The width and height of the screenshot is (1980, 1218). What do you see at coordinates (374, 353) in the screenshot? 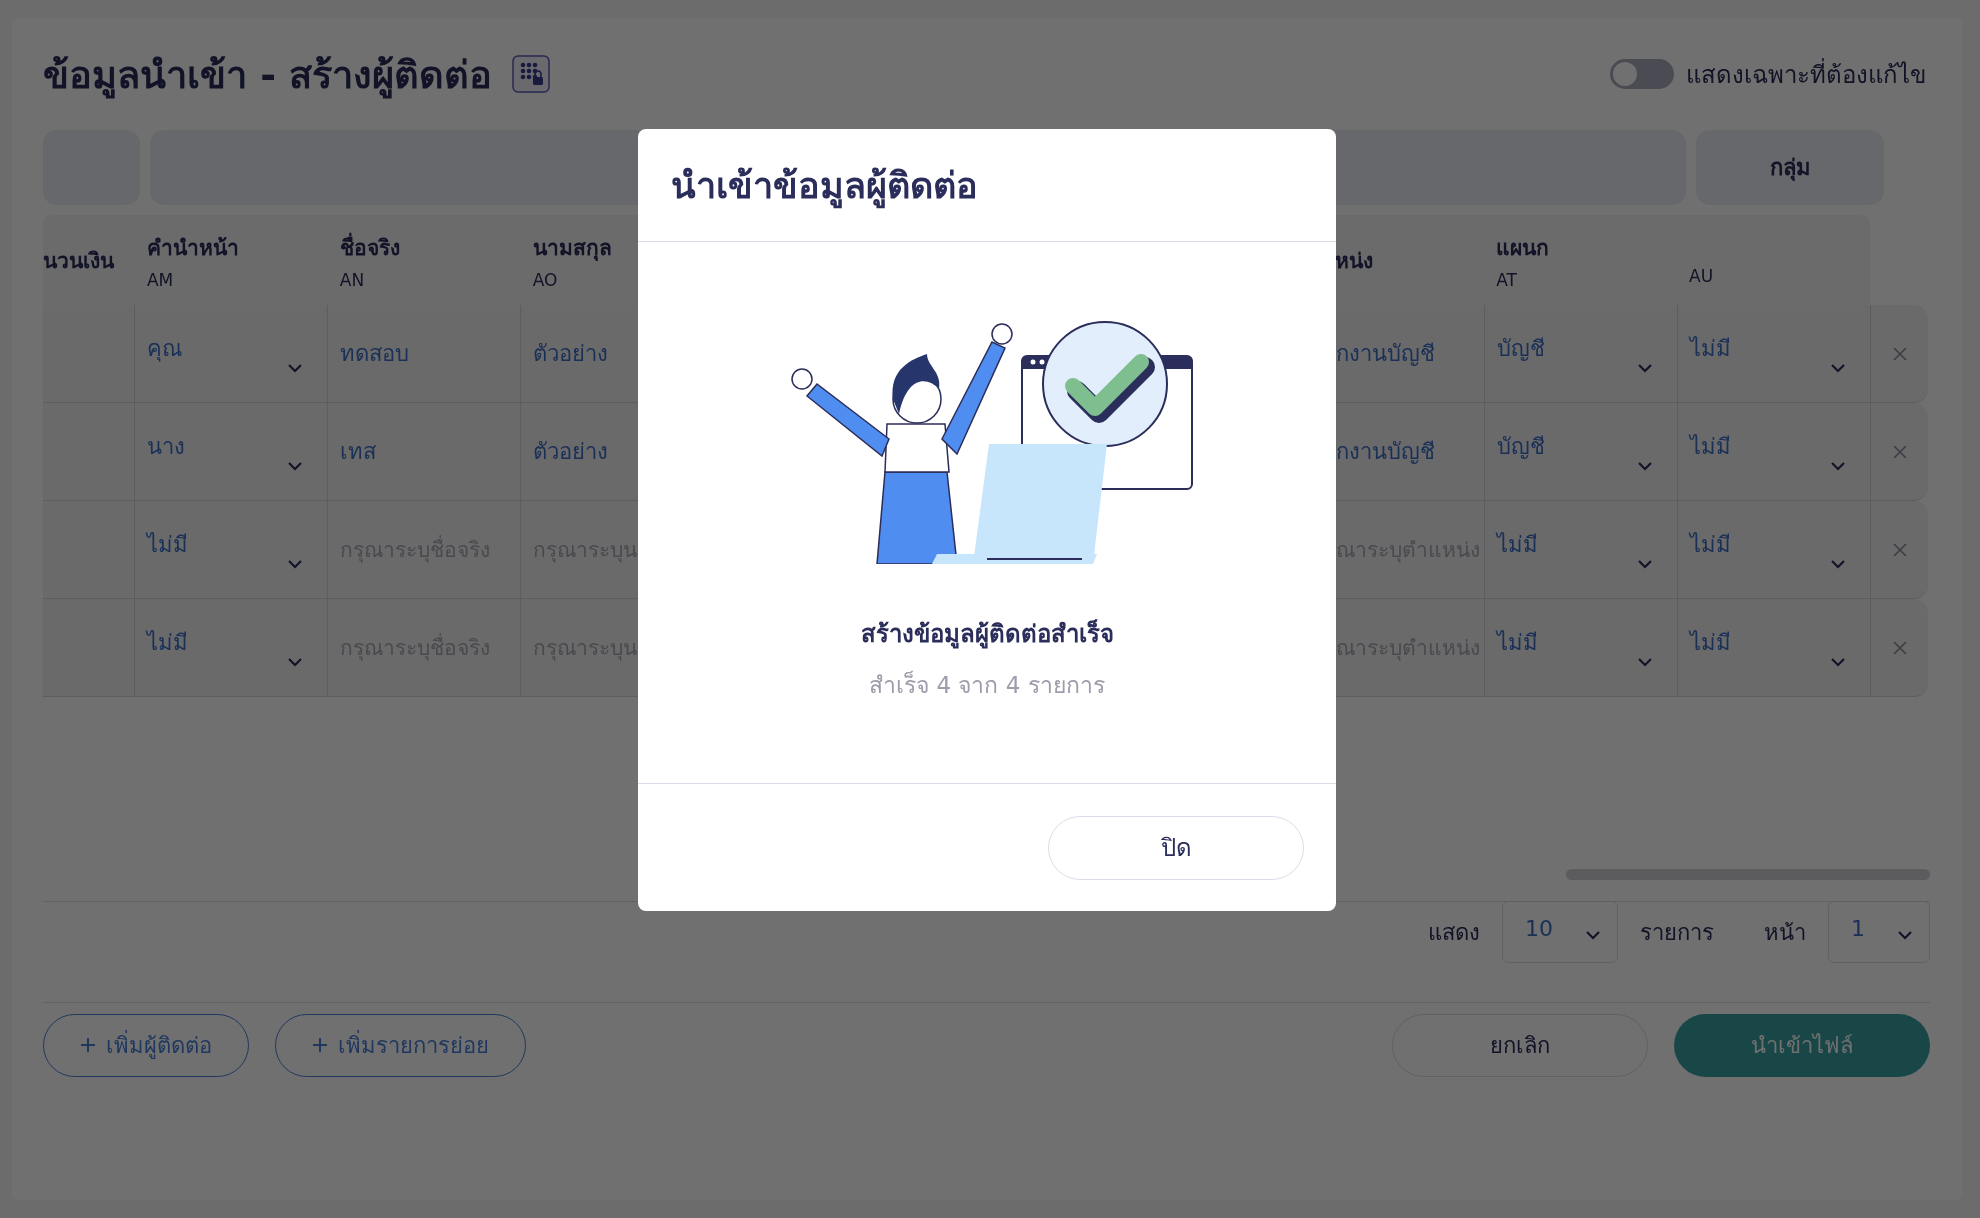
I see `text-field: ทดสอบ` at bounding box center [374, 353].